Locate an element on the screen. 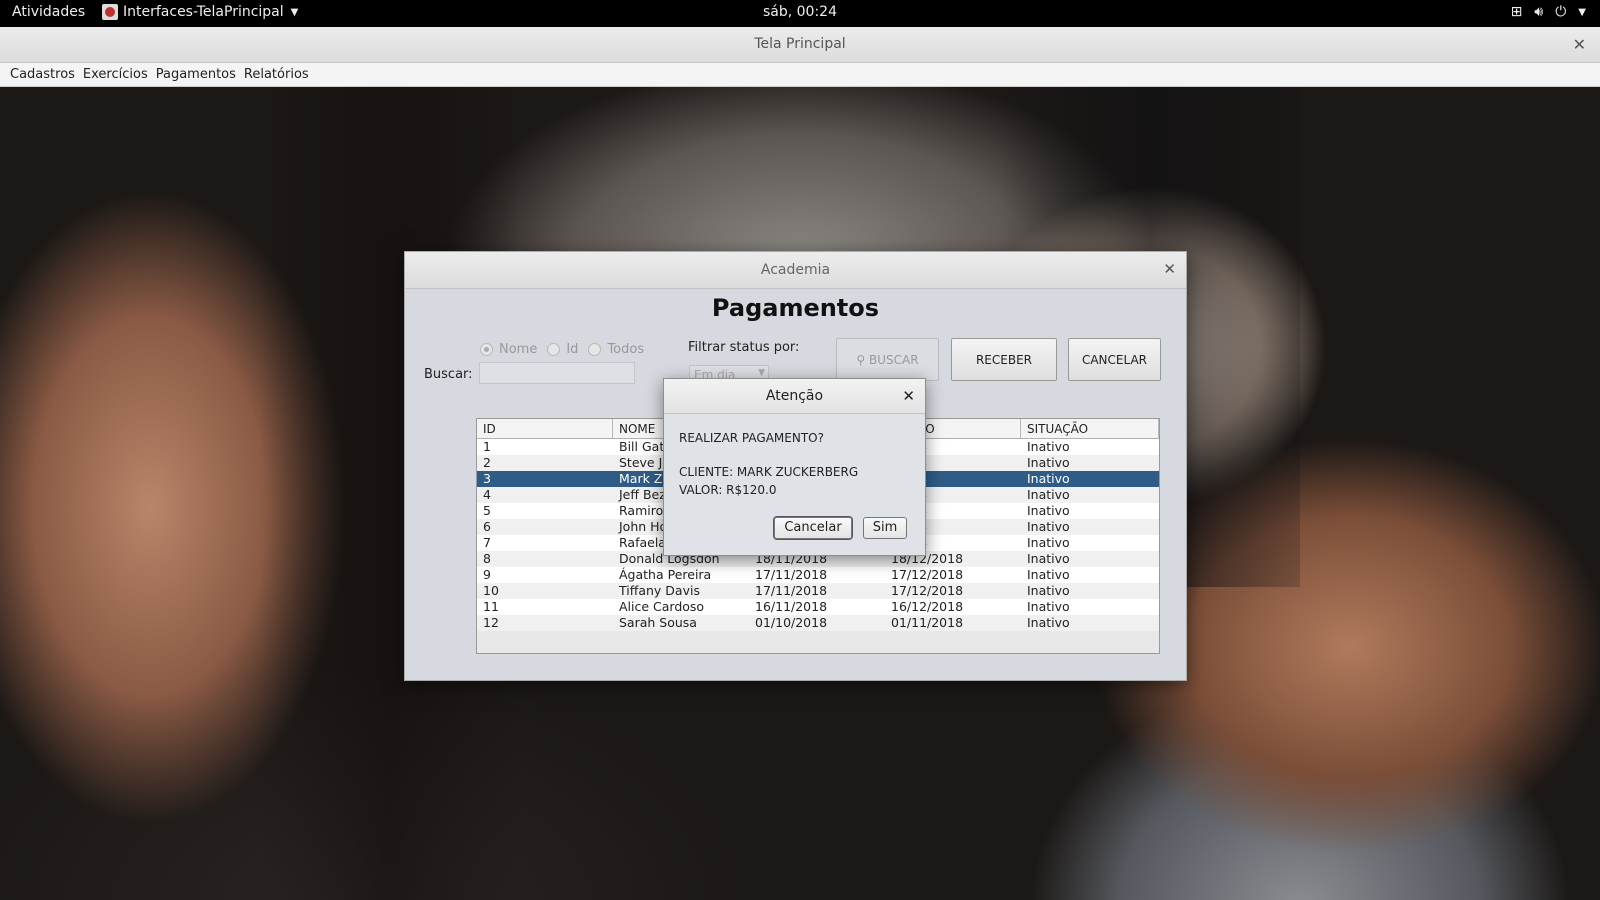  cell-id: 1 is located at coordinates (487, 446).